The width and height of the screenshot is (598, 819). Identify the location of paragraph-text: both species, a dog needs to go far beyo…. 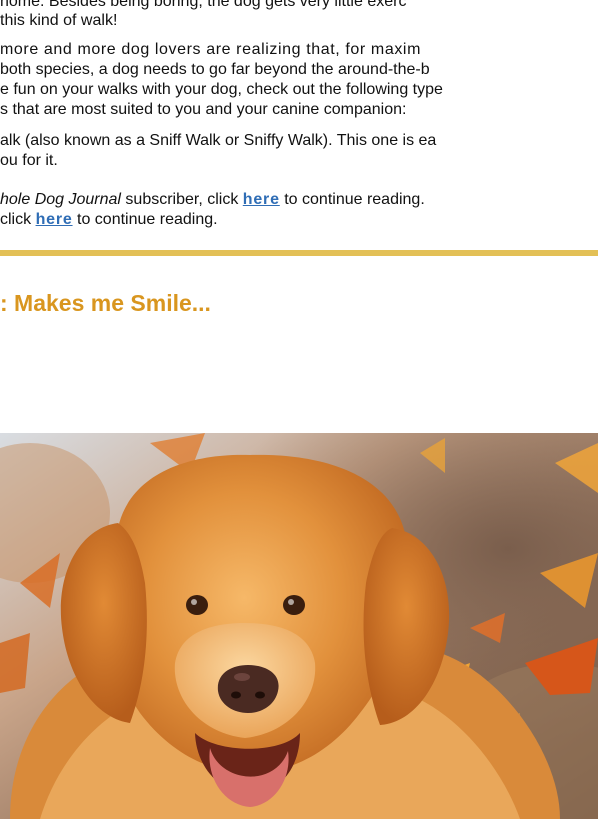
(215, 69).